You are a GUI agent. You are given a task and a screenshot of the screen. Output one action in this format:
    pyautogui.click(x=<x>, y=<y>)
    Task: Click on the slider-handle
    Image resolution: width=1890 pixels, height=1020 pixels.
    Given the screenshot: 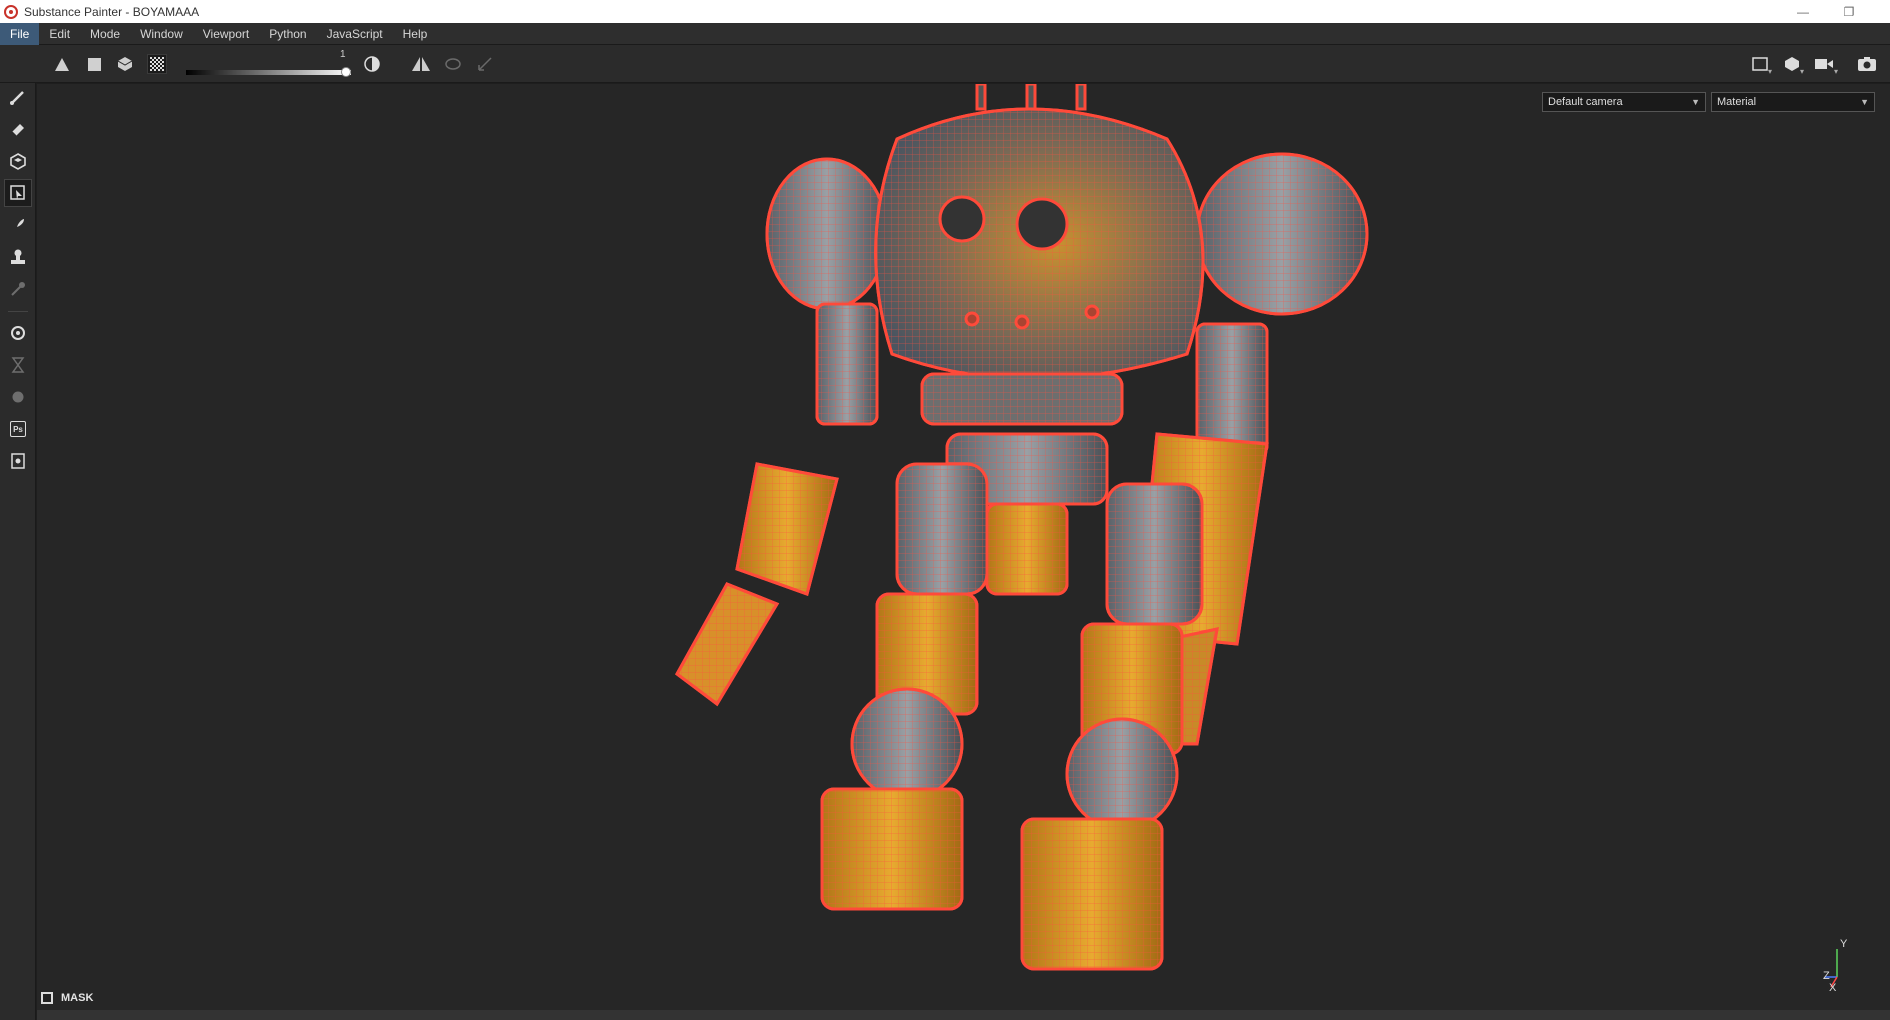 What is the action you would take?
    pyautogui.click(x=346, y=72)
    